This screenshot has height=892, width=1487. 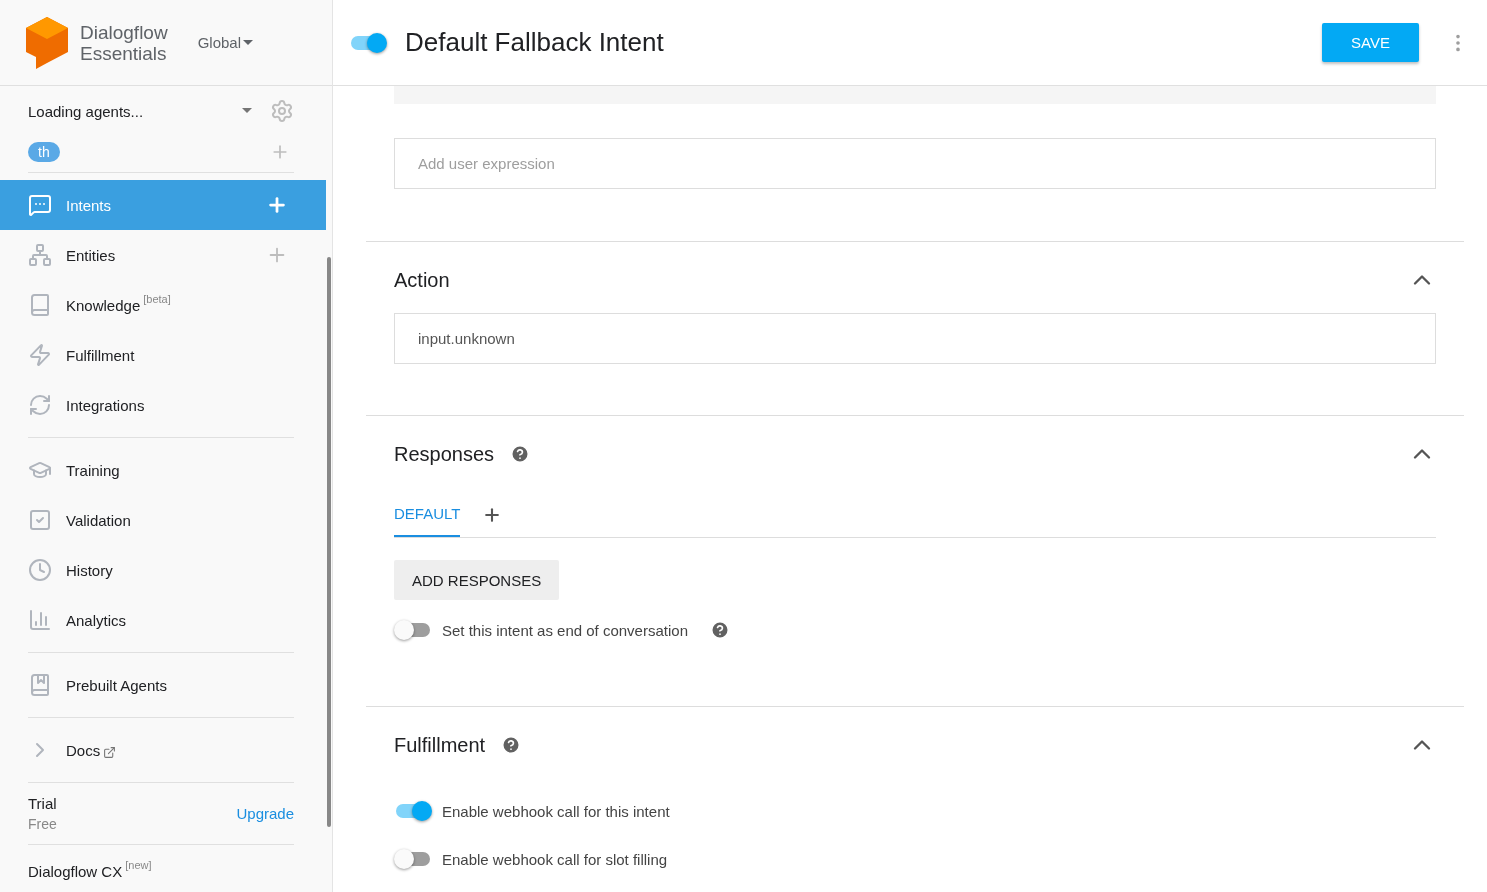 I want to click on nav-item: Prebuilt Agents, so click(x=163, y=685).